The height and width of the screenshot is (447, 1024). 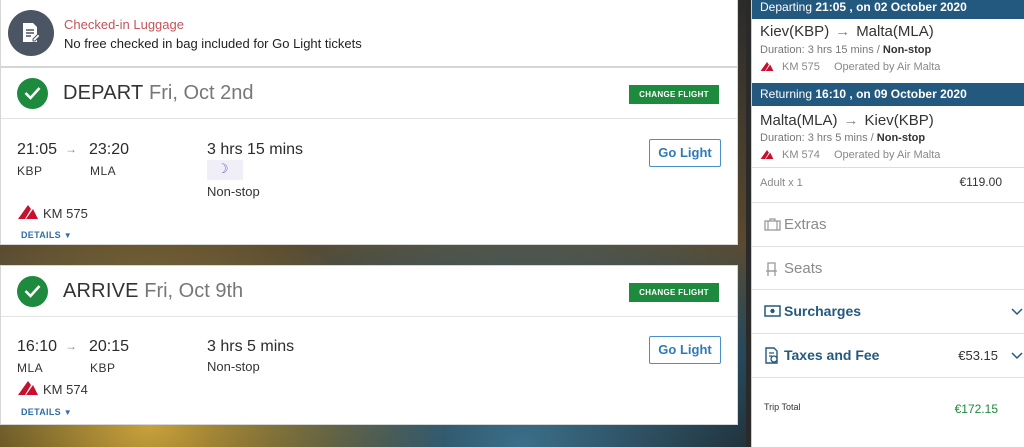 I want to click on taxes-label: Taxes and Fee, so click(x=832, y=355).